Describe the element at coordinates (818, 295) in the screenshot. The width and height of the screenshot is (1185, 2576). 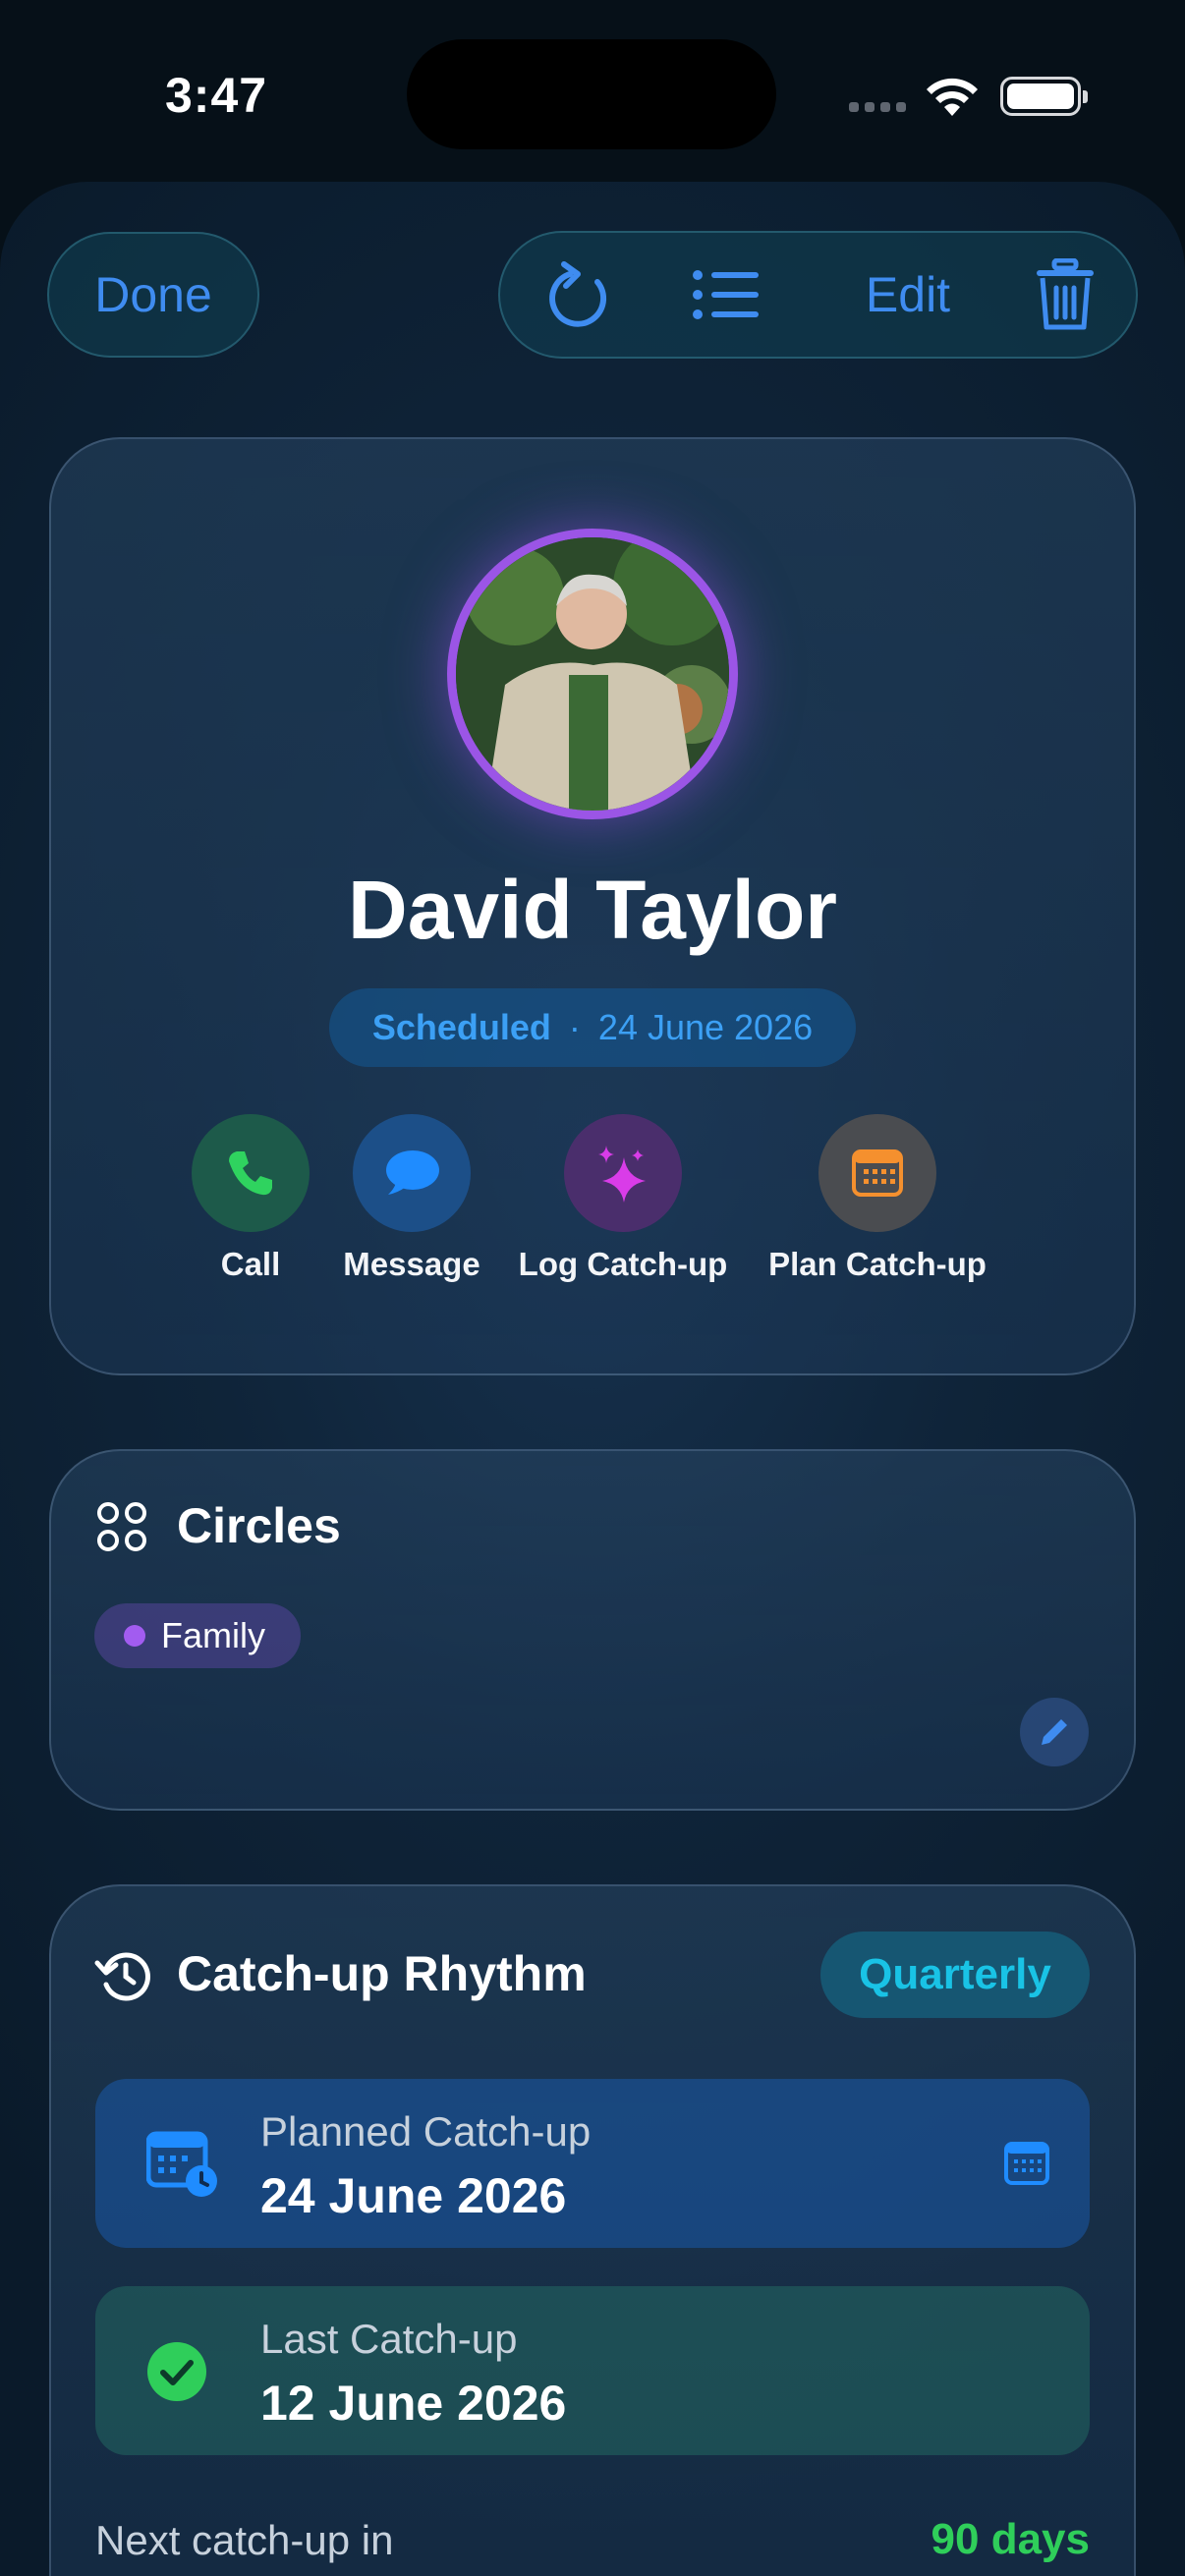
I see `toolbar-actions: Edit` at that location.